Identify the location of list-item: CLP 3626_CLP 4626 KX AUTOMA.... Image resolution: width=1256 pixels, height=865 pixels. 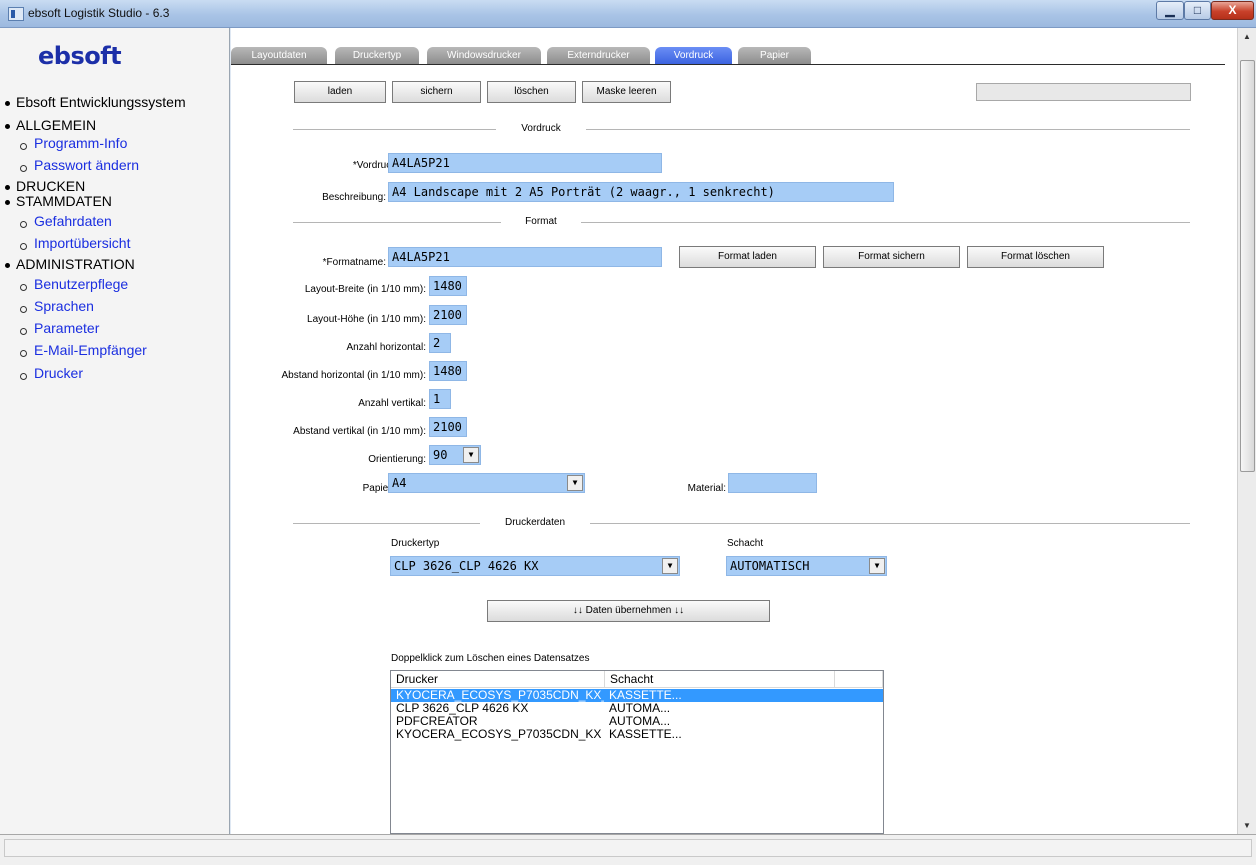
(637, 708).